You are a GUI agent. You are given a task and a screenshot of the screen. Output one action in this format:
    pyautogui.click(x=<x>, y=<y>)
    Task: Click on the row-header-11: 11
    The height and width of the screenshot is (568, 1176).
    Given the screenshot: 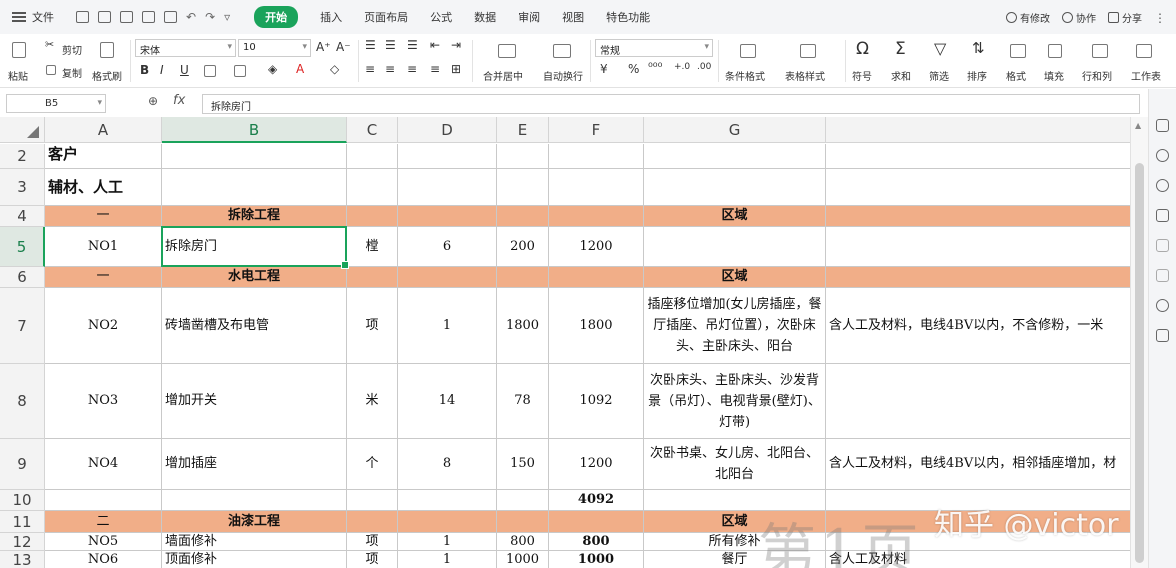 What is the action you would take?
    pyautogui.click(x=22, y=522)
    